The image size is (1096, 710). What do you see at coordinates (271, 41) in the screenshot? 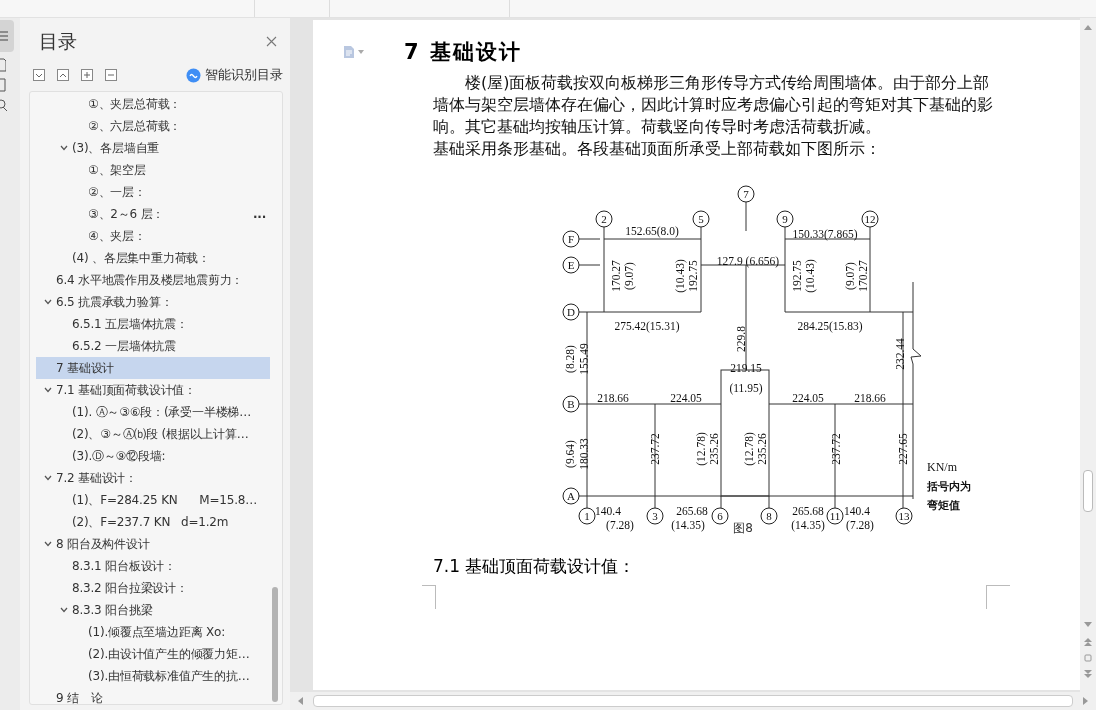
I see `close-icon` at bounding box center [271, 41].